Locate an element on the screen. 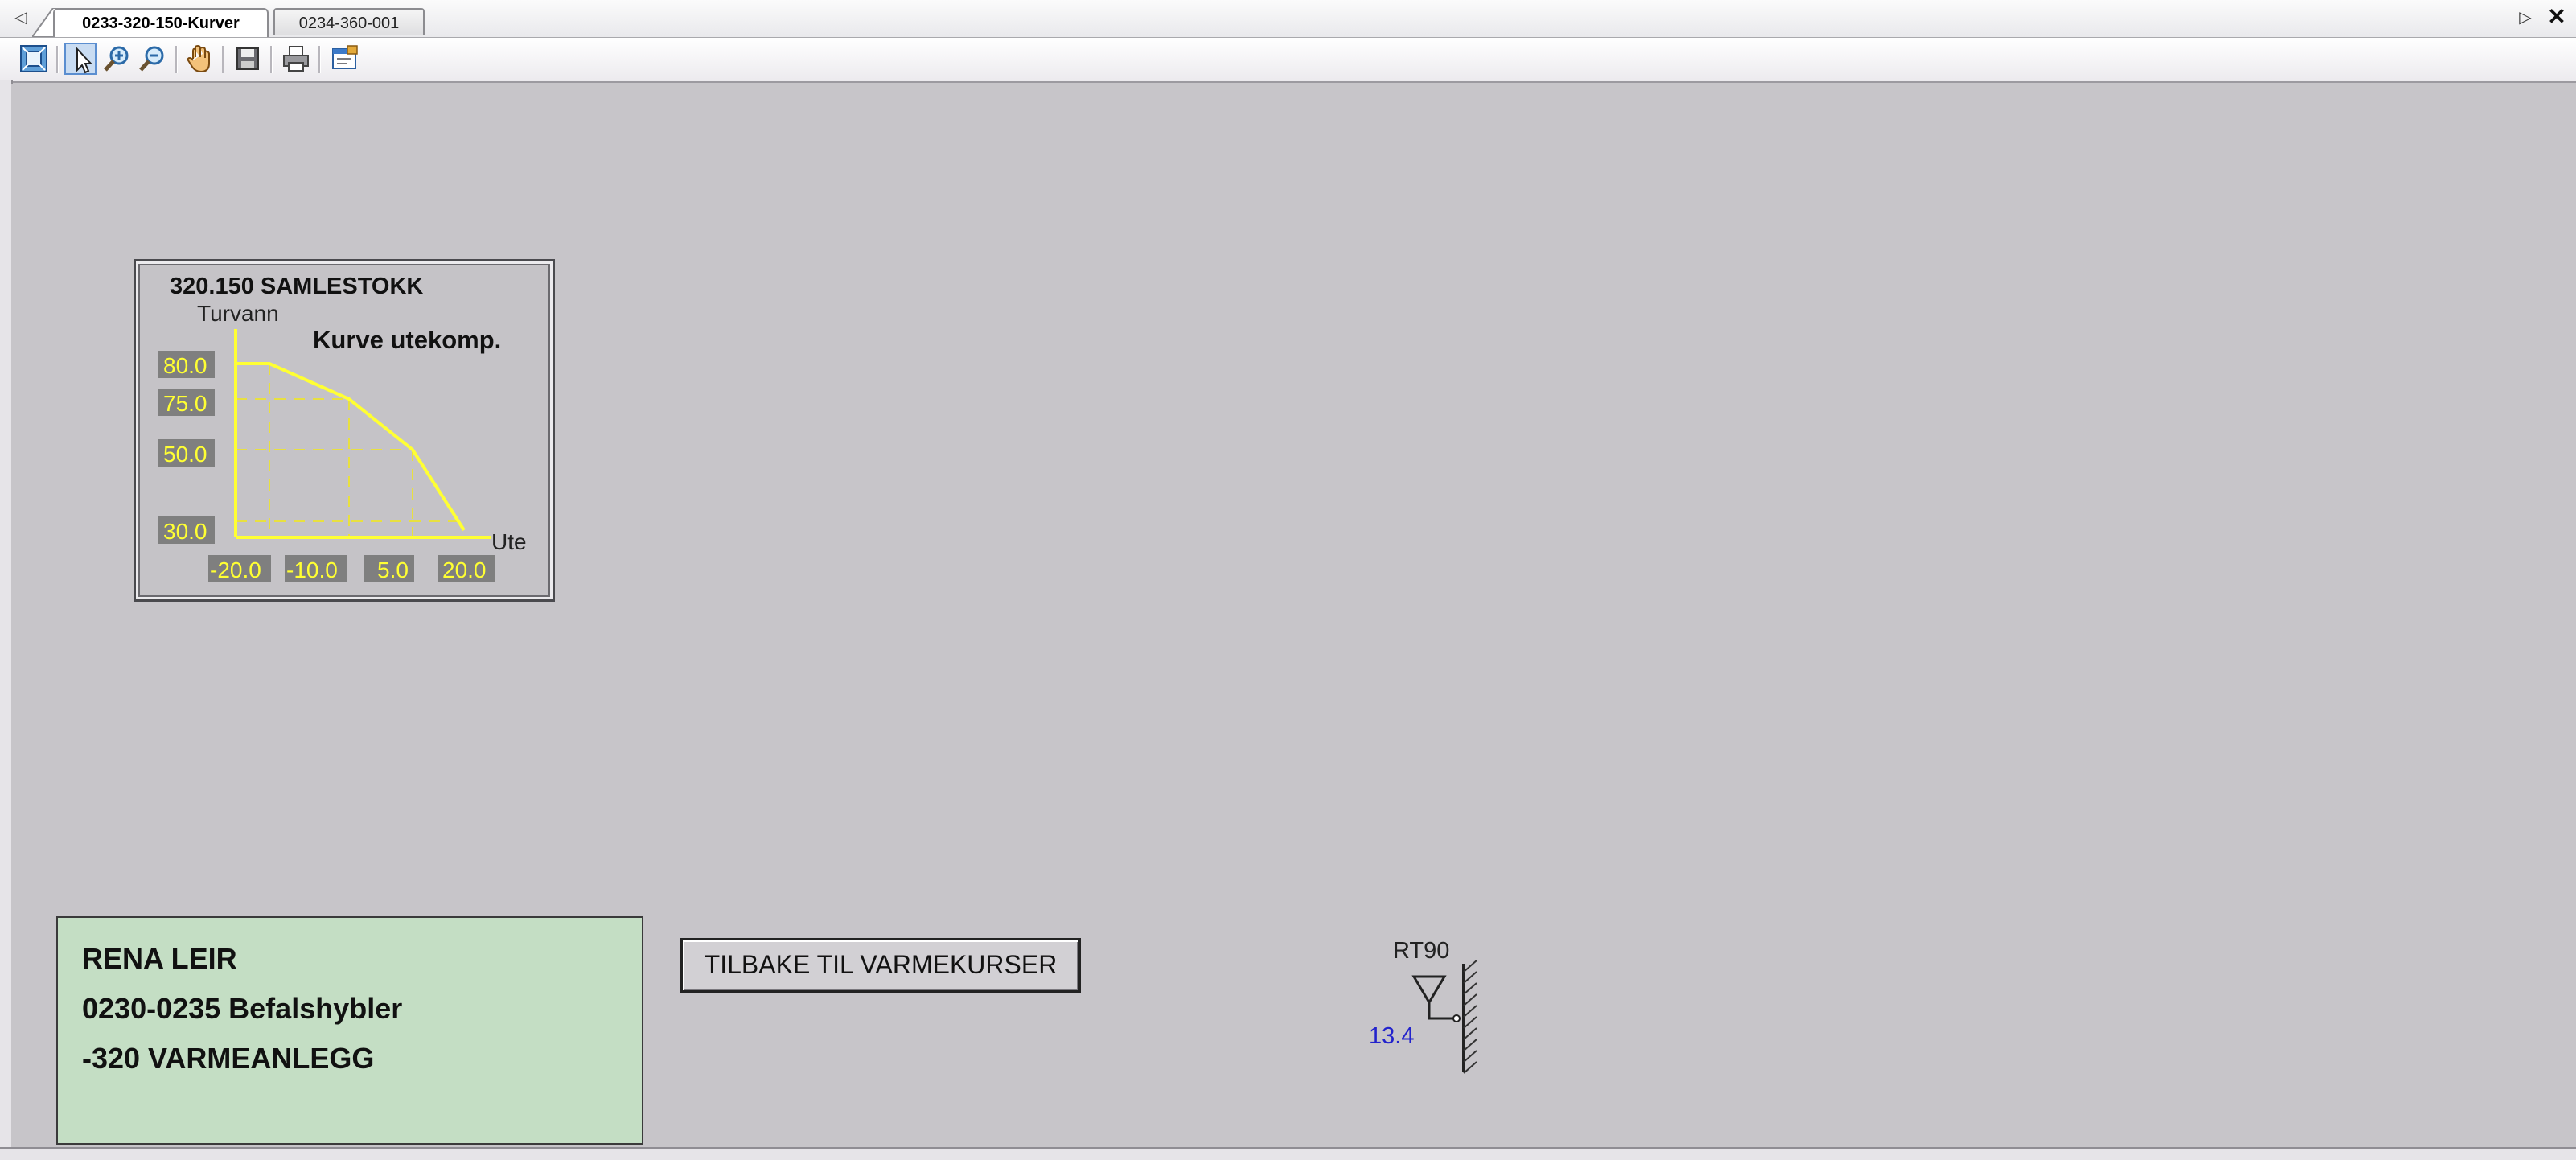 Image resolution: width=2576 pixels, height=1160 pixels. svg-text: 50.0 is located at coordinates (185, 454).